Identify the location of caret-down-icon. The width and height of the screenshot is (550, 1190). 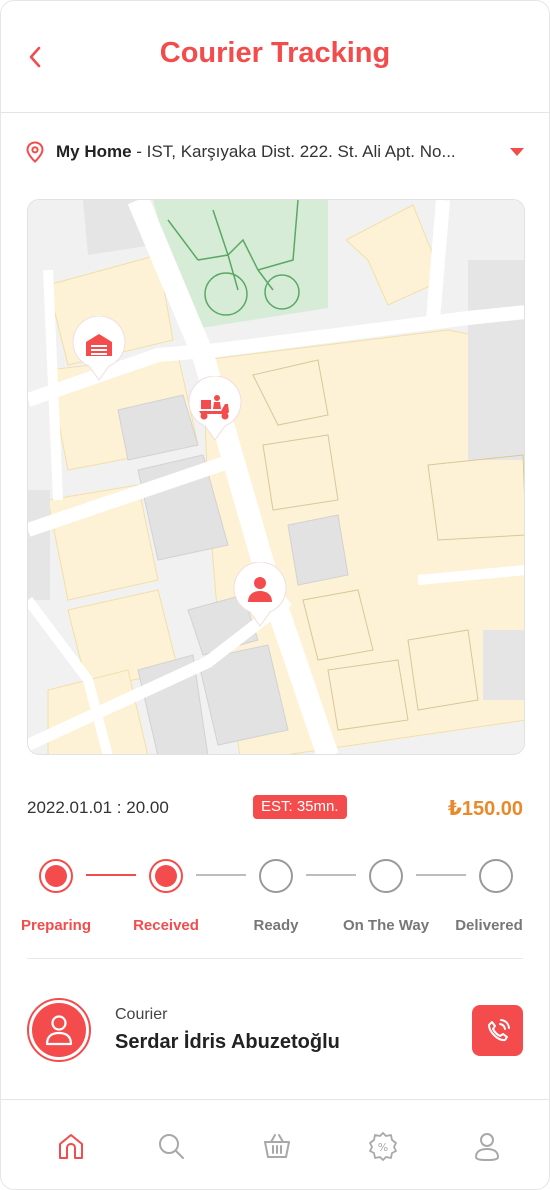
(517, 152).